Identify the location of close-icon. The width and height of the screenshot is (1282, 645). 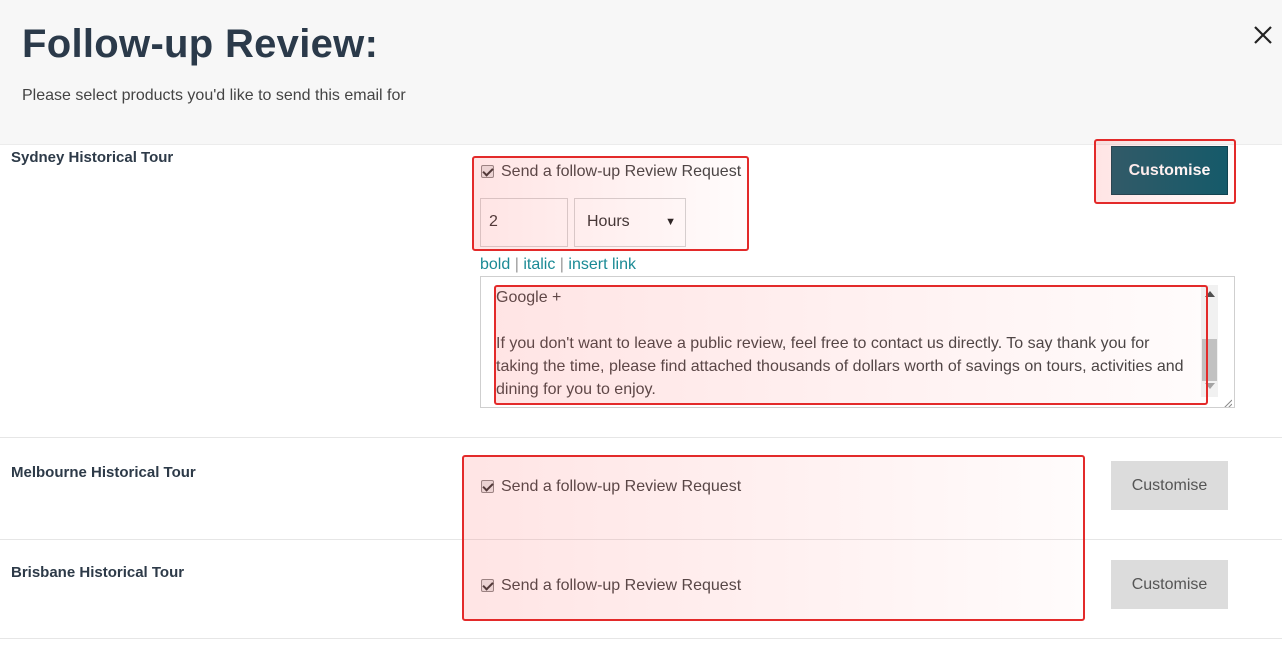
(1263, 35).